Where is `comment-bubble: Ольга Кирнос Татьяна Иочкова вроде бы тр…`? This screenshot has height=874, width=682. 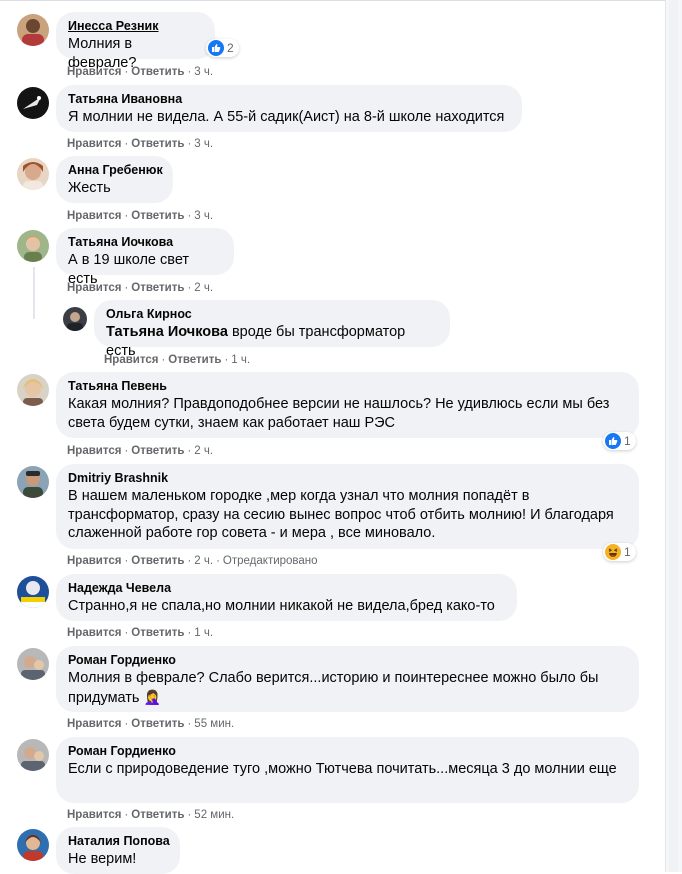
comment-bubble: Ольга Кирнос Татьяна Иочкова вроде бы тр… is located at coordinates (272, 329).